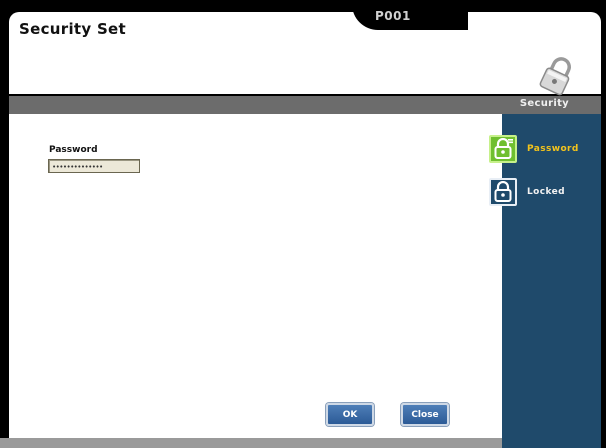 The width and height of the screenshot is (606, 448). Describe the element at coordinates (94, 166) in the screenshot. I see `password-field: ••••••••••••••` at that location.